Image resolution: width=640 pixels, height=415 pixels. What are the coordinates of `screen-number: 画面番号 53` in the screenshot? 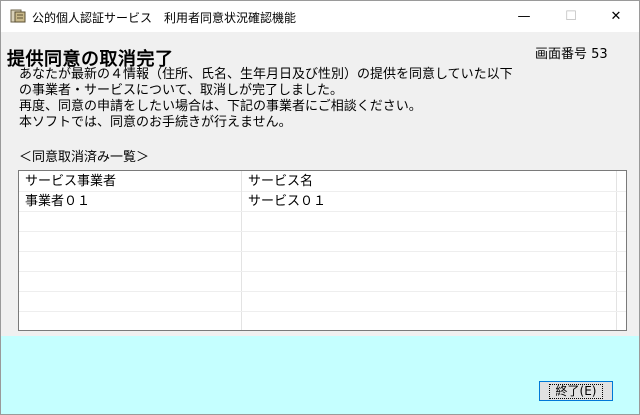 It's located at (571, 54).